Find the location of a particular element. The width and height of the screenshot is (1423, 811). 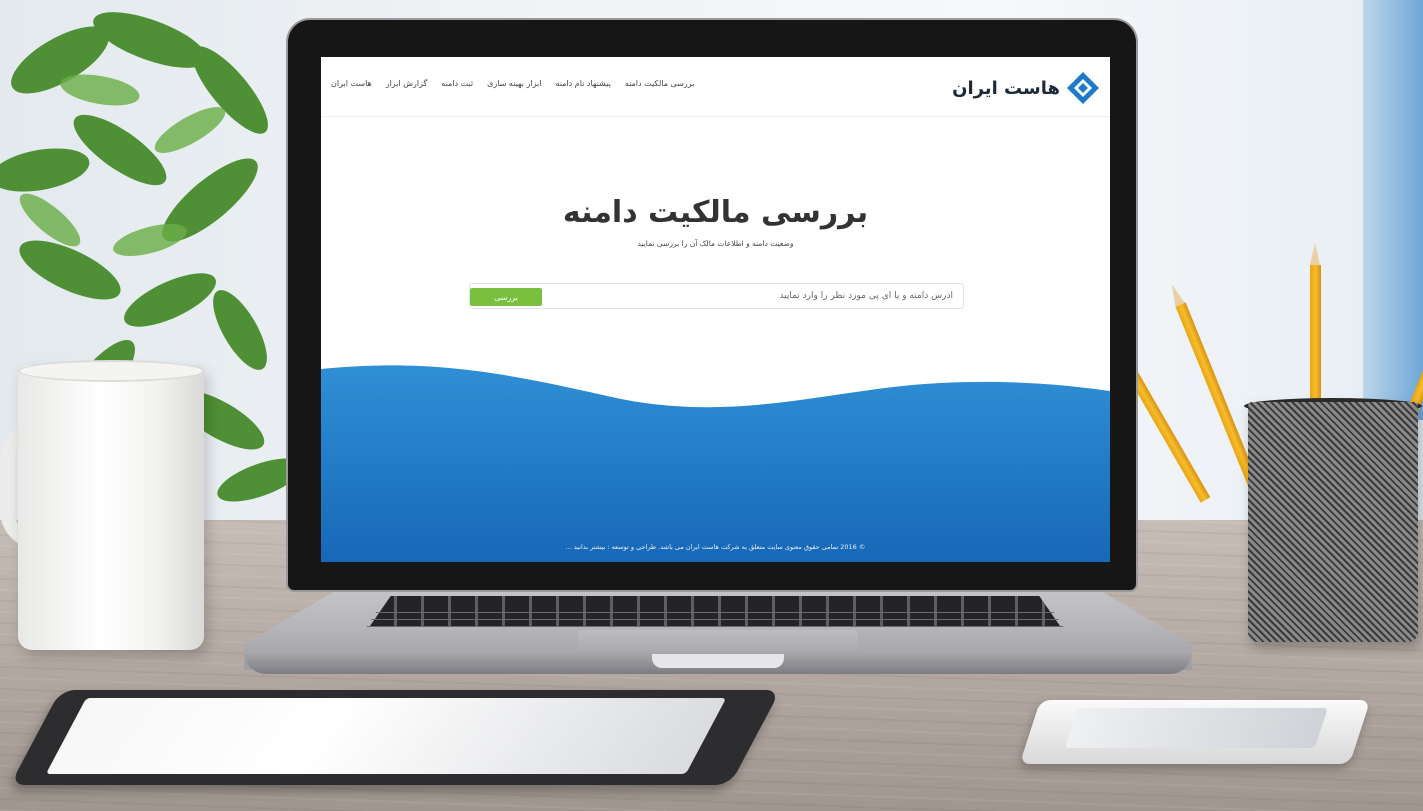

logo-text: هاست ایران is located at coordinates (1006, 88).